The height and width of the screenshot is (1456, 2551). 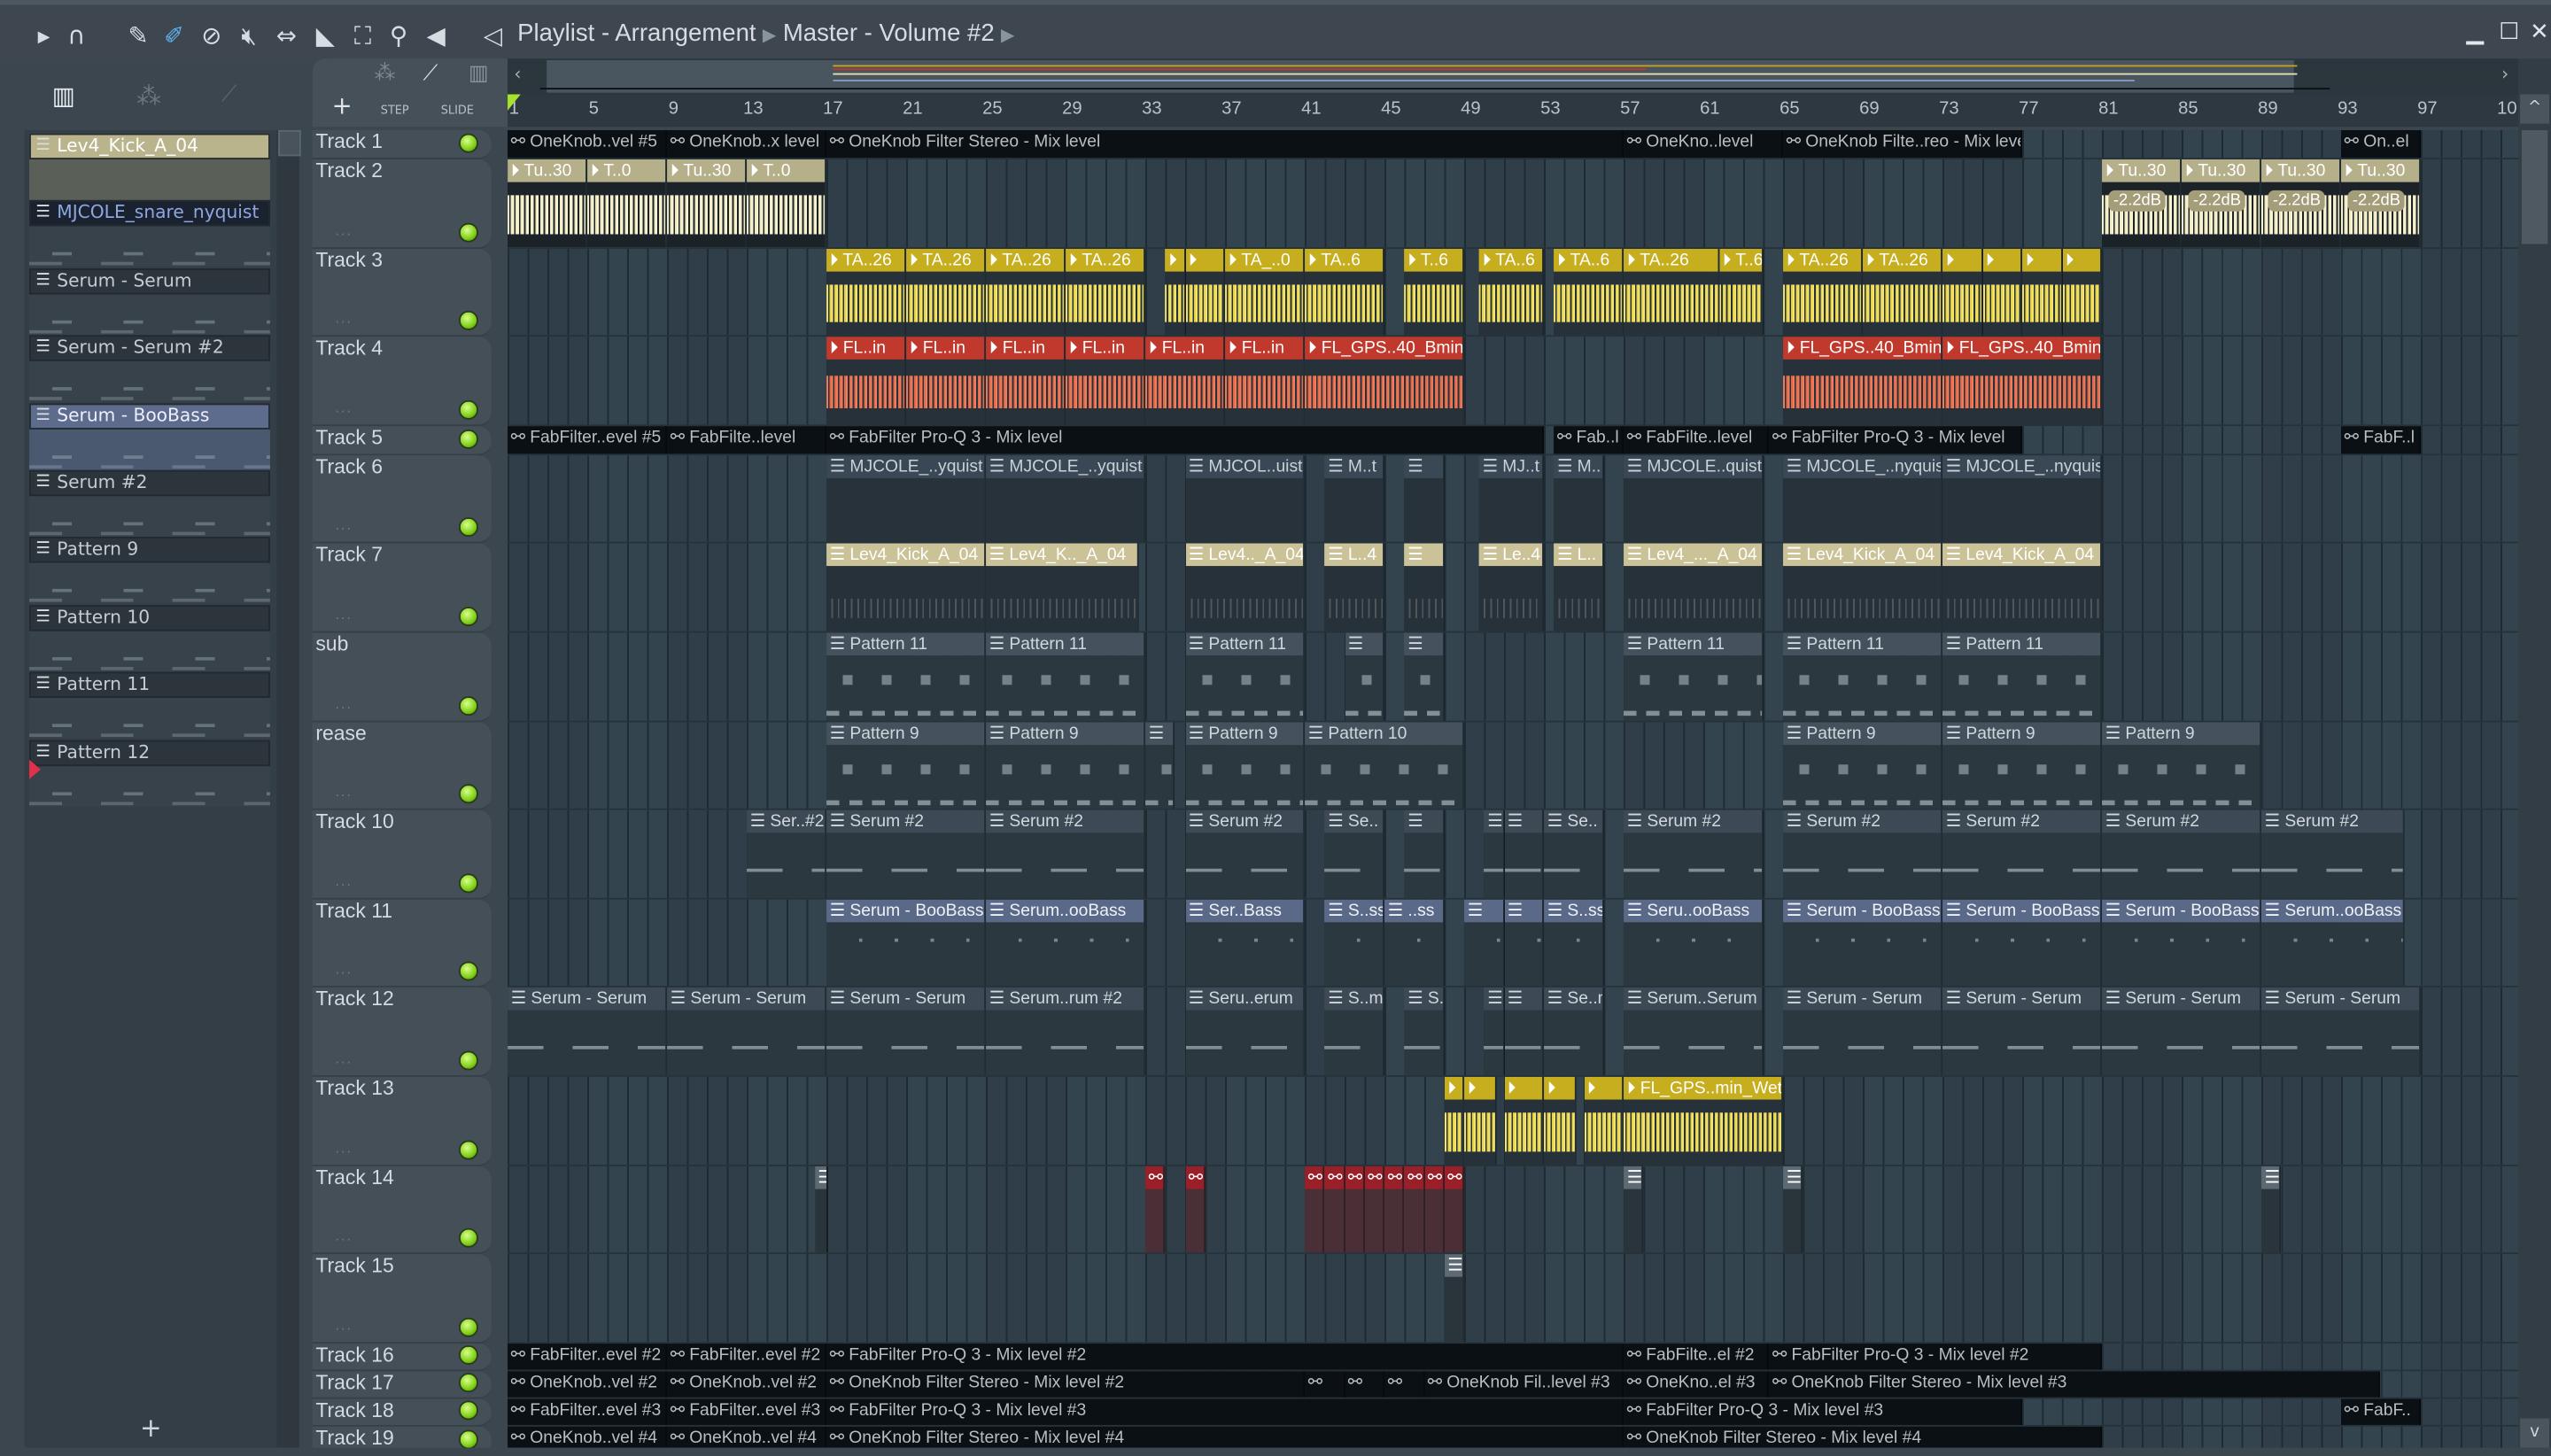 What do you see at coordinates (288, 788) in the screenshot?
I see `picker-scrollbar` at bounding box center [288, 788].